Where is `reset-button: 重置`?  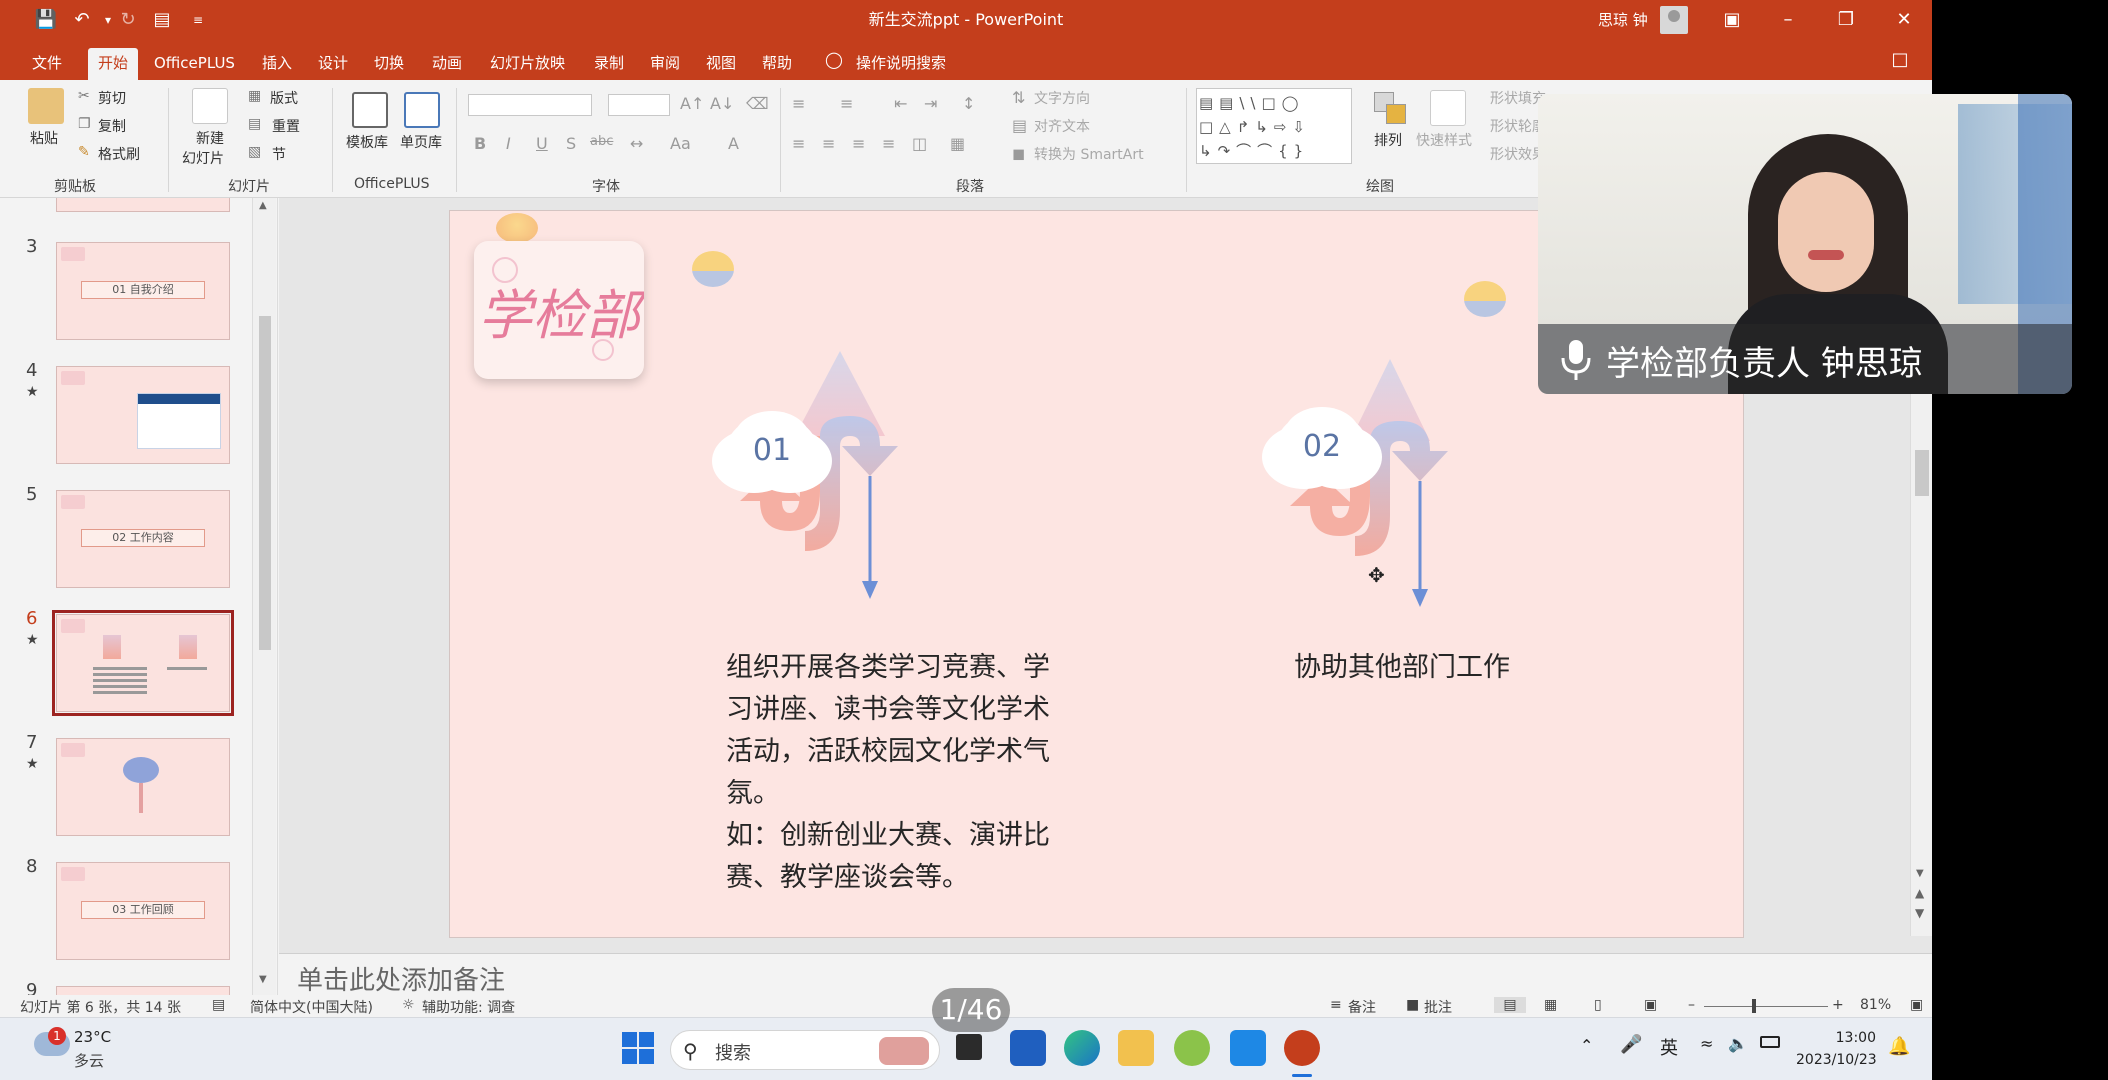
reset-button: 重置 is located at coordinates (286, 126).